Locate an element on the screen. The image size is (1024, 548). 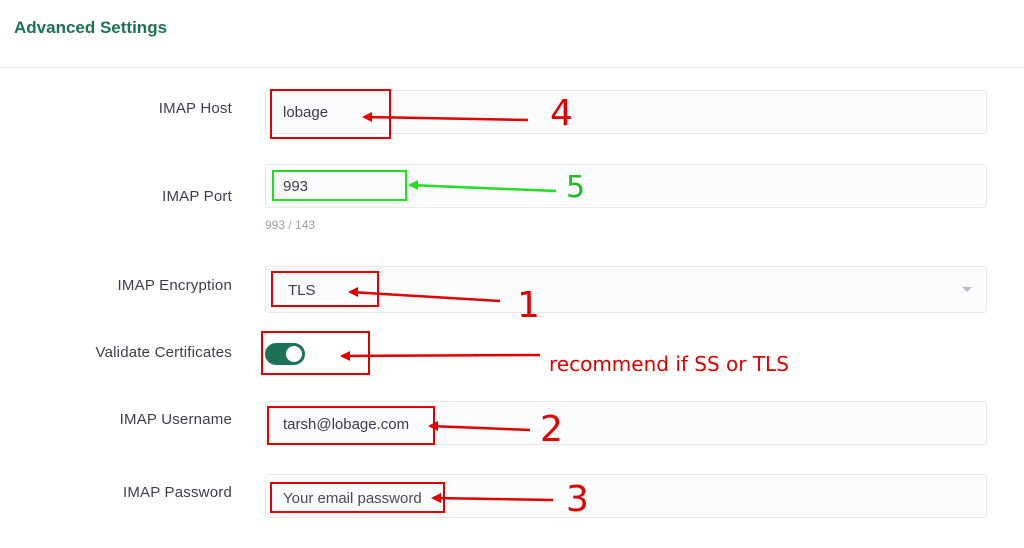
annotation-arrow-toggle is located at coordinates (441, 355).